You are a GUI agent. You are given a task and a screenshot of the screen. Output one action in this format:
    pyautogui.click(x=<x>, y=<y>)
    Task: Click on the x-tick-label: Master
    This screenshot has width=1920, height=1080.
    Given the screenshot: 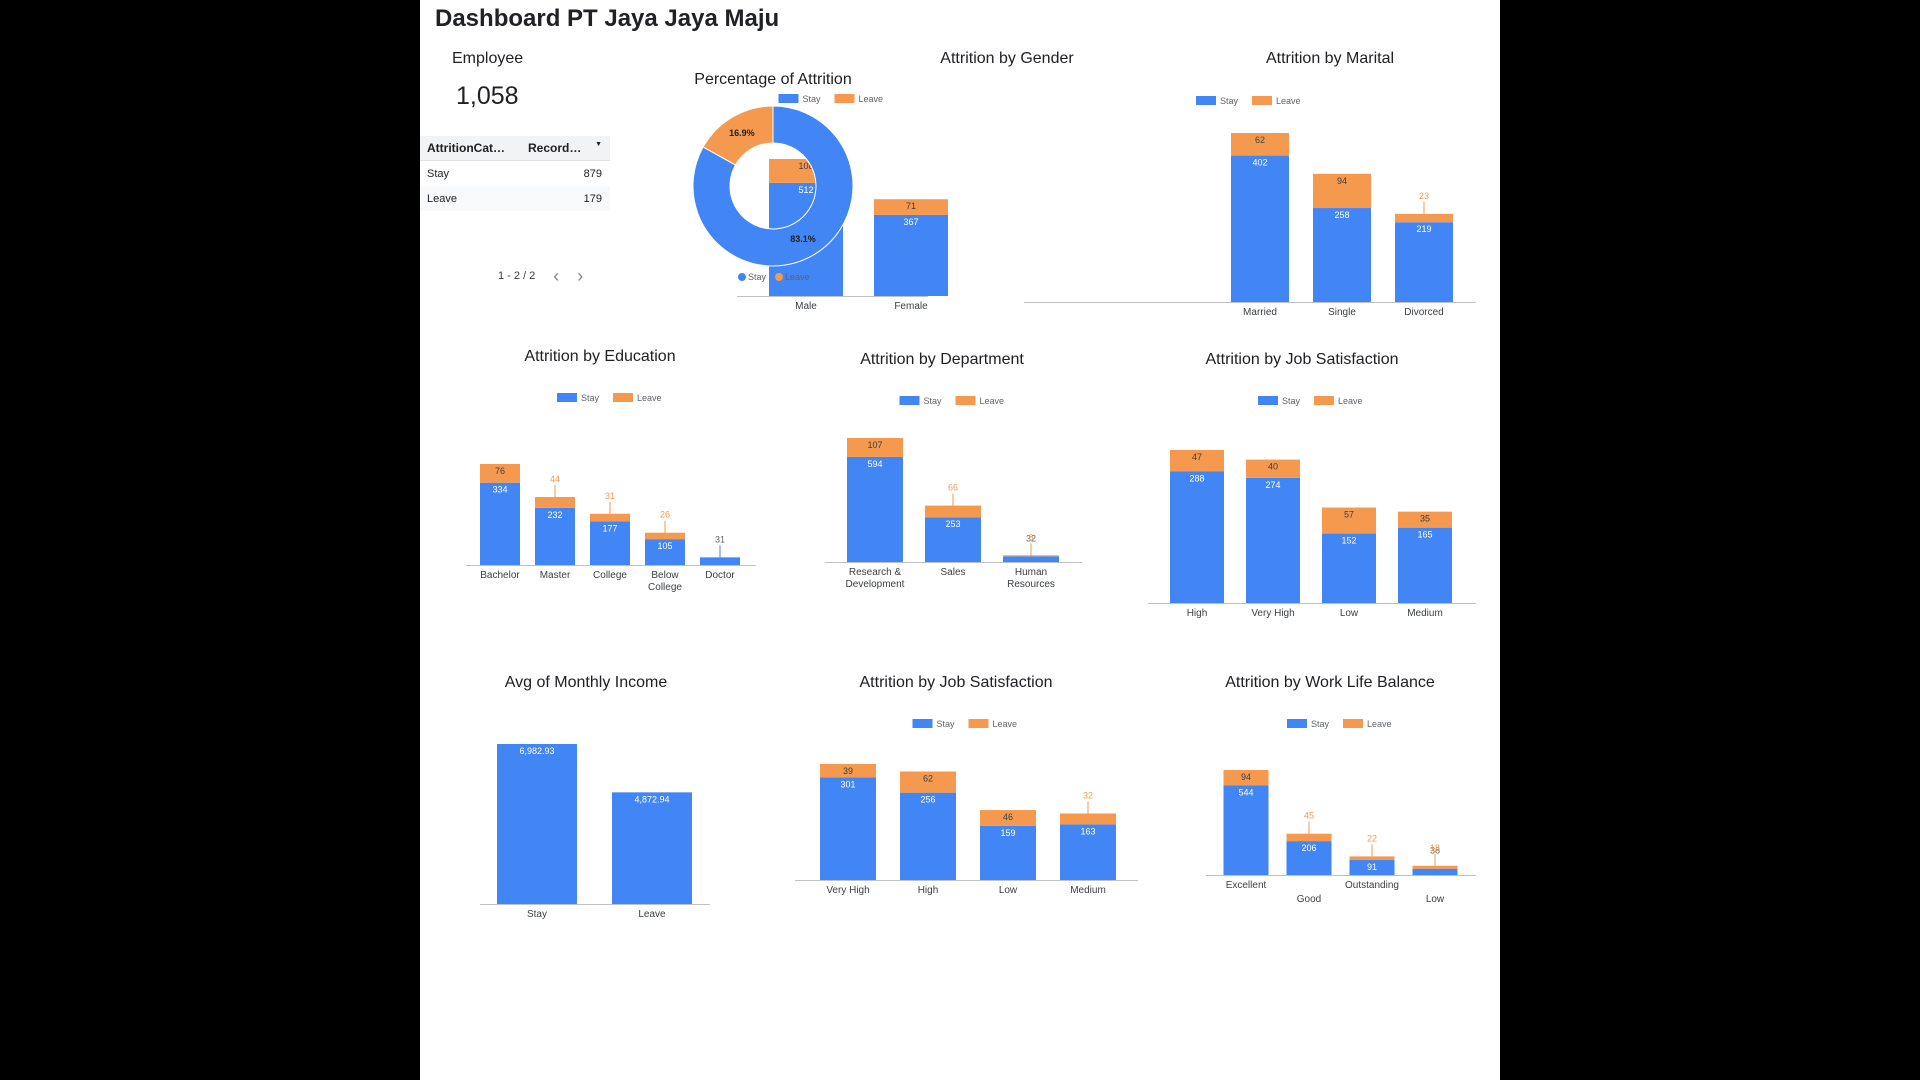 What is the action you would take?
    pyautogui.click(x=555, y=575)
    